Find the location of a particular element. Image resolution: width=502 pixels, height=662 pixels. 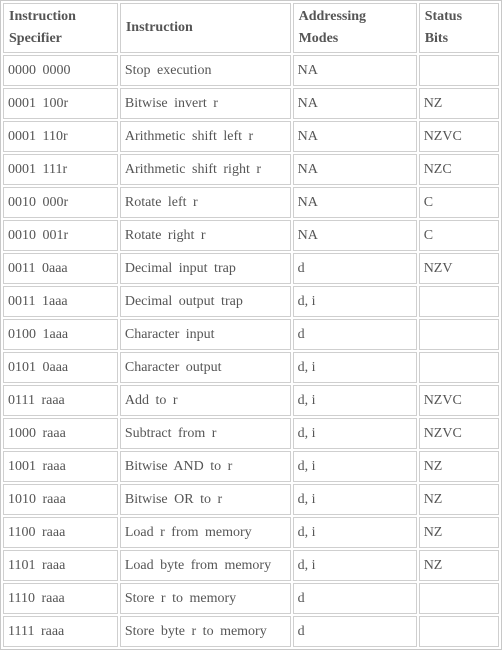

table-row: 0001 110r Arithmetic shift left r NA NZVC is located at coordinates (251, 136).